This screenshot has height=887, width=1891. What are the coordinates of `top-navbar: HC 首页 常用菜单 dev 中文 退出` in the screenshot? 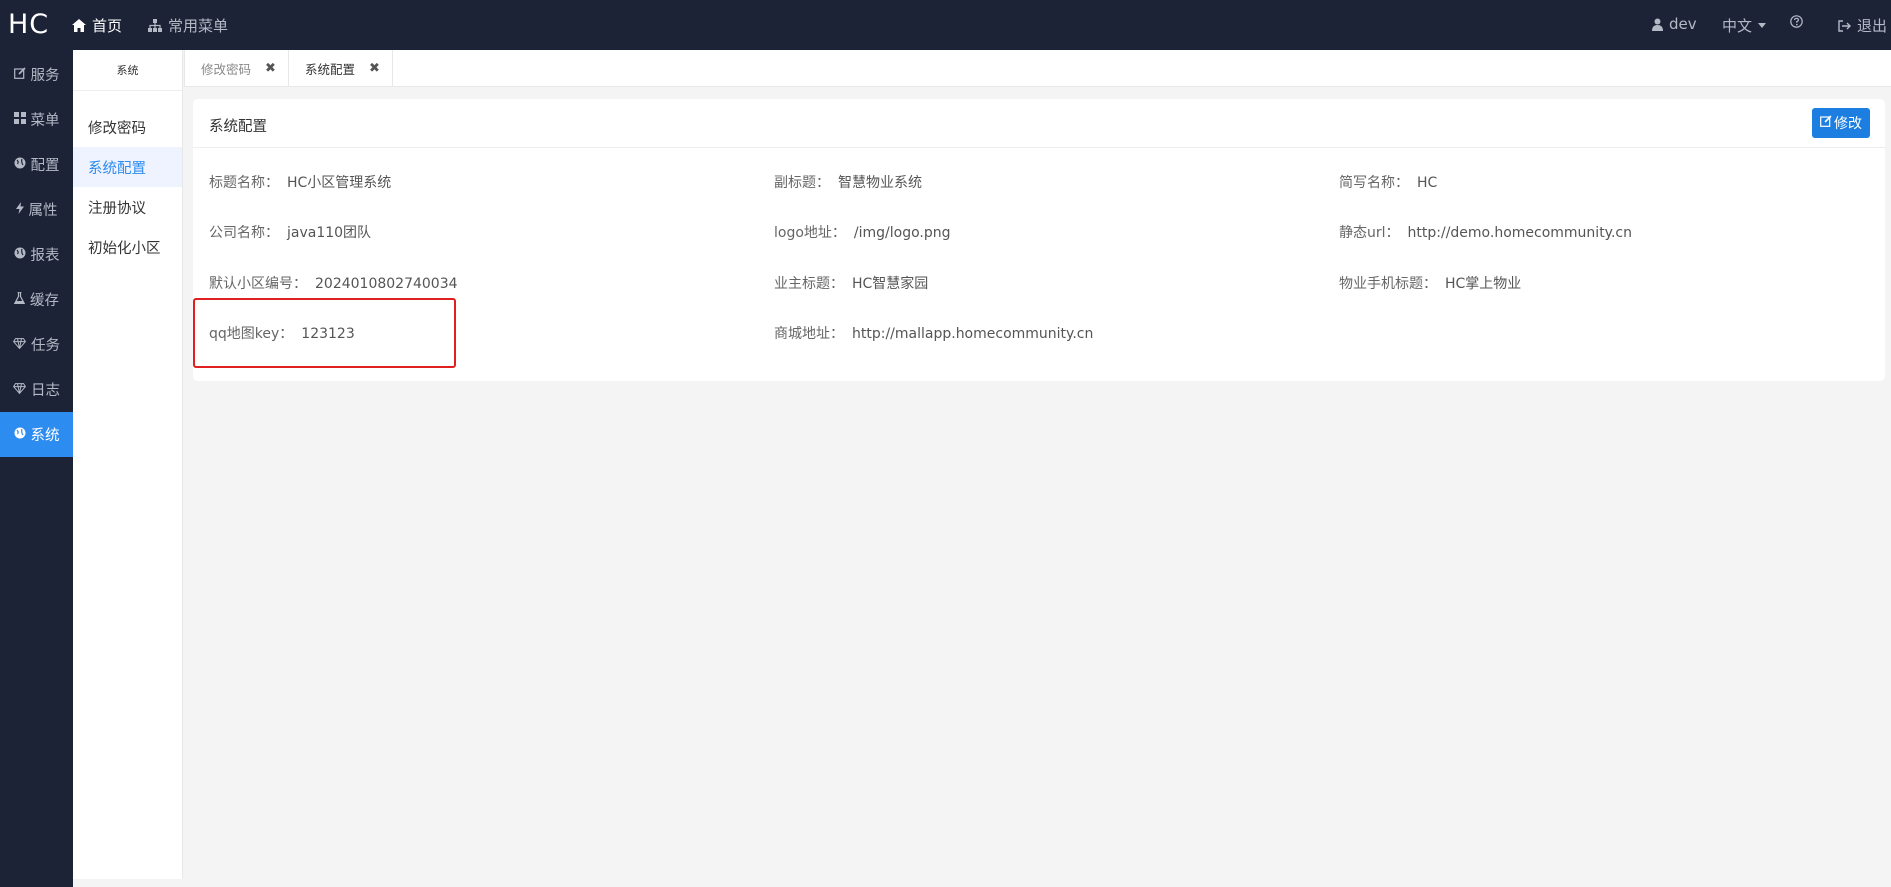 It's located at (945, 25).